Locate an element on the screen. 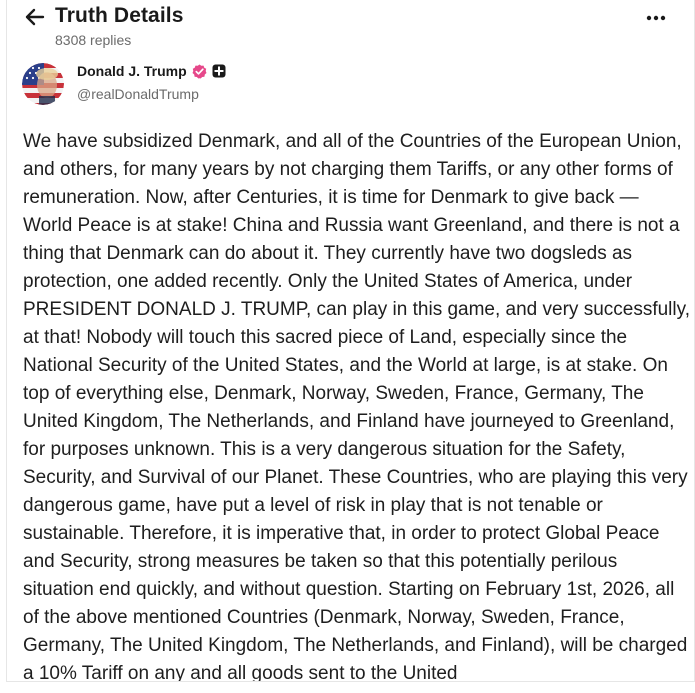 The width and height of the screenshot is (695, 693). plus-badge-icon is located at coordinates (219, 71).